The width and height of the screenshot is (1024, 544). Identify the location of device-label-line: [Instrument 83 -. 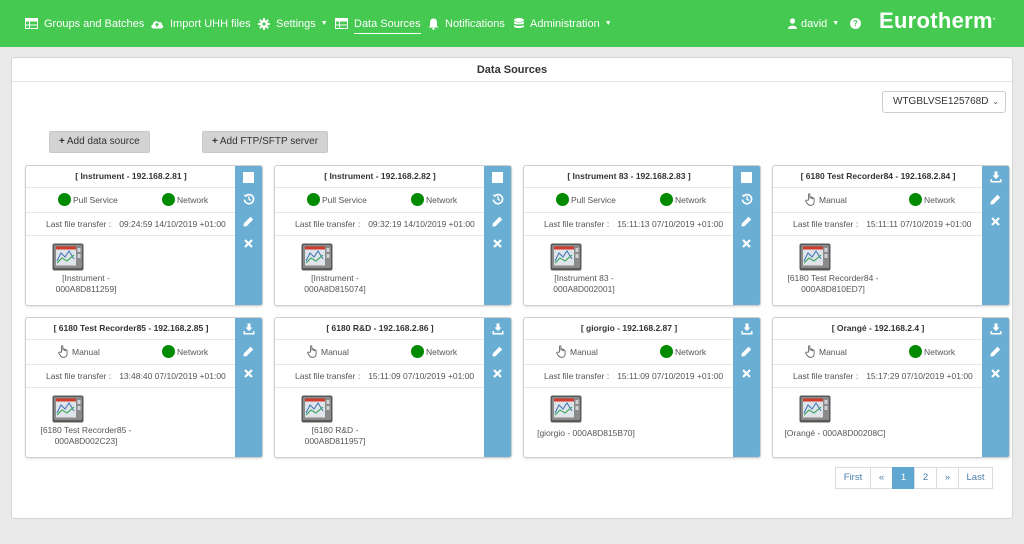
(584, 278).